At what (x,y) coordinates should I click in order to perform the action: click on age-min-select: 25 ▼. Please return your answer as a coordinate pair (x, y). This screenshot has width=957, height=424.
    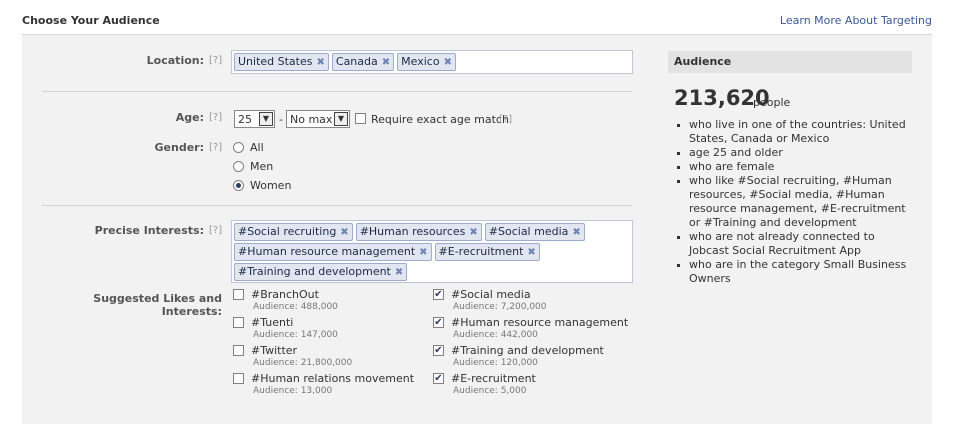
    Looking at the image, I should click on (254, 119).